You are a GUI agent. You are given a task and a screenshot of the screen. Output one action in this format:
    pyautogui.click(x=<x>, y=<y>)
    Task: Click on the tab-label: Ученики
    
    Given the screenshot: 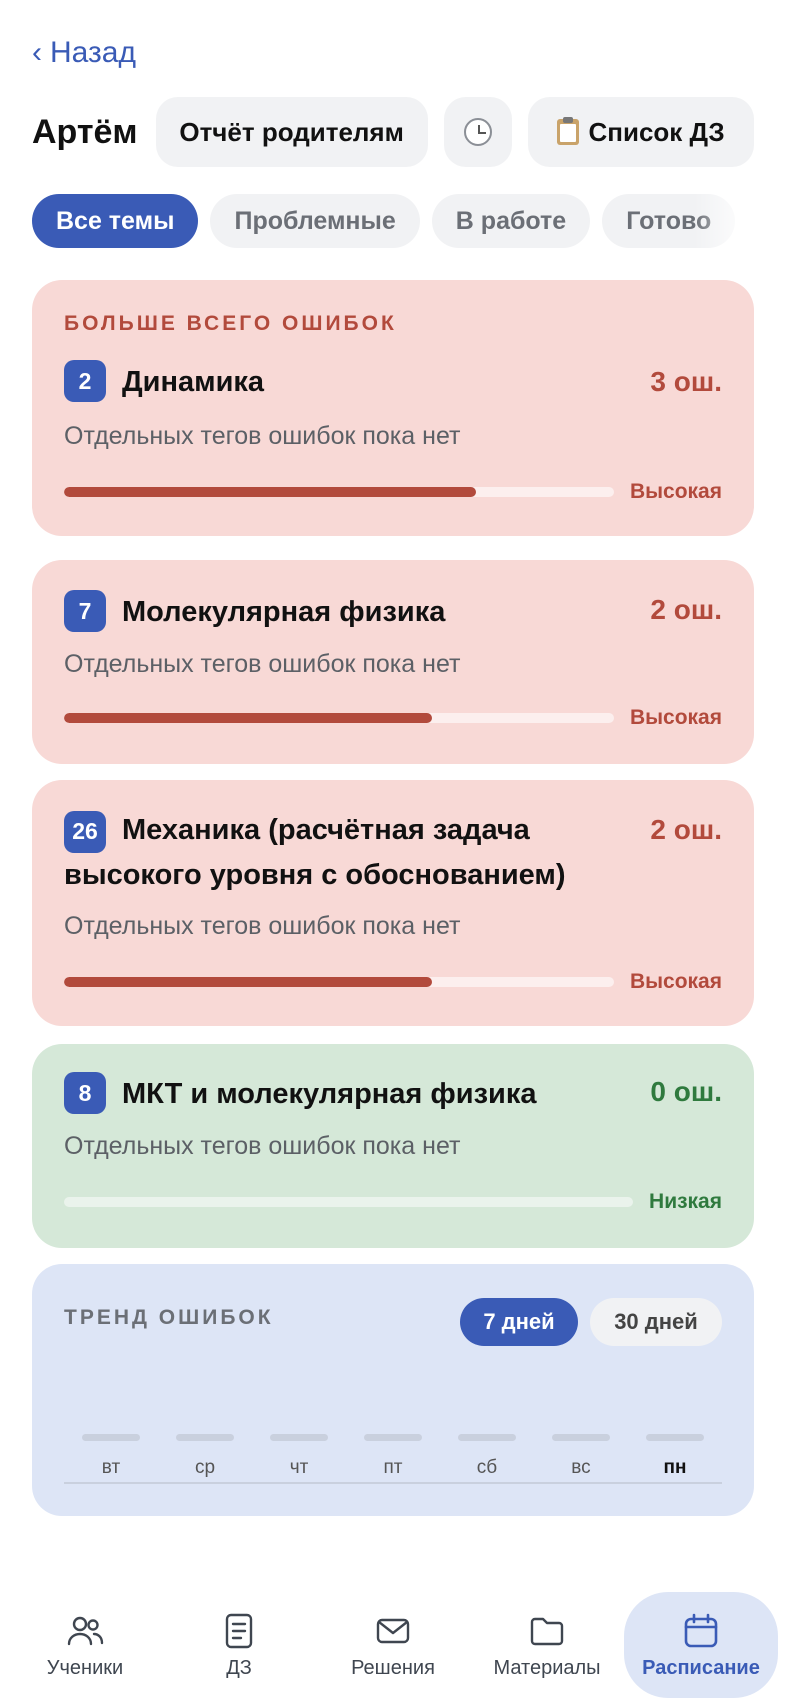 What is the action you would take?
    pyautogui.click(x=85, y=1667)
    